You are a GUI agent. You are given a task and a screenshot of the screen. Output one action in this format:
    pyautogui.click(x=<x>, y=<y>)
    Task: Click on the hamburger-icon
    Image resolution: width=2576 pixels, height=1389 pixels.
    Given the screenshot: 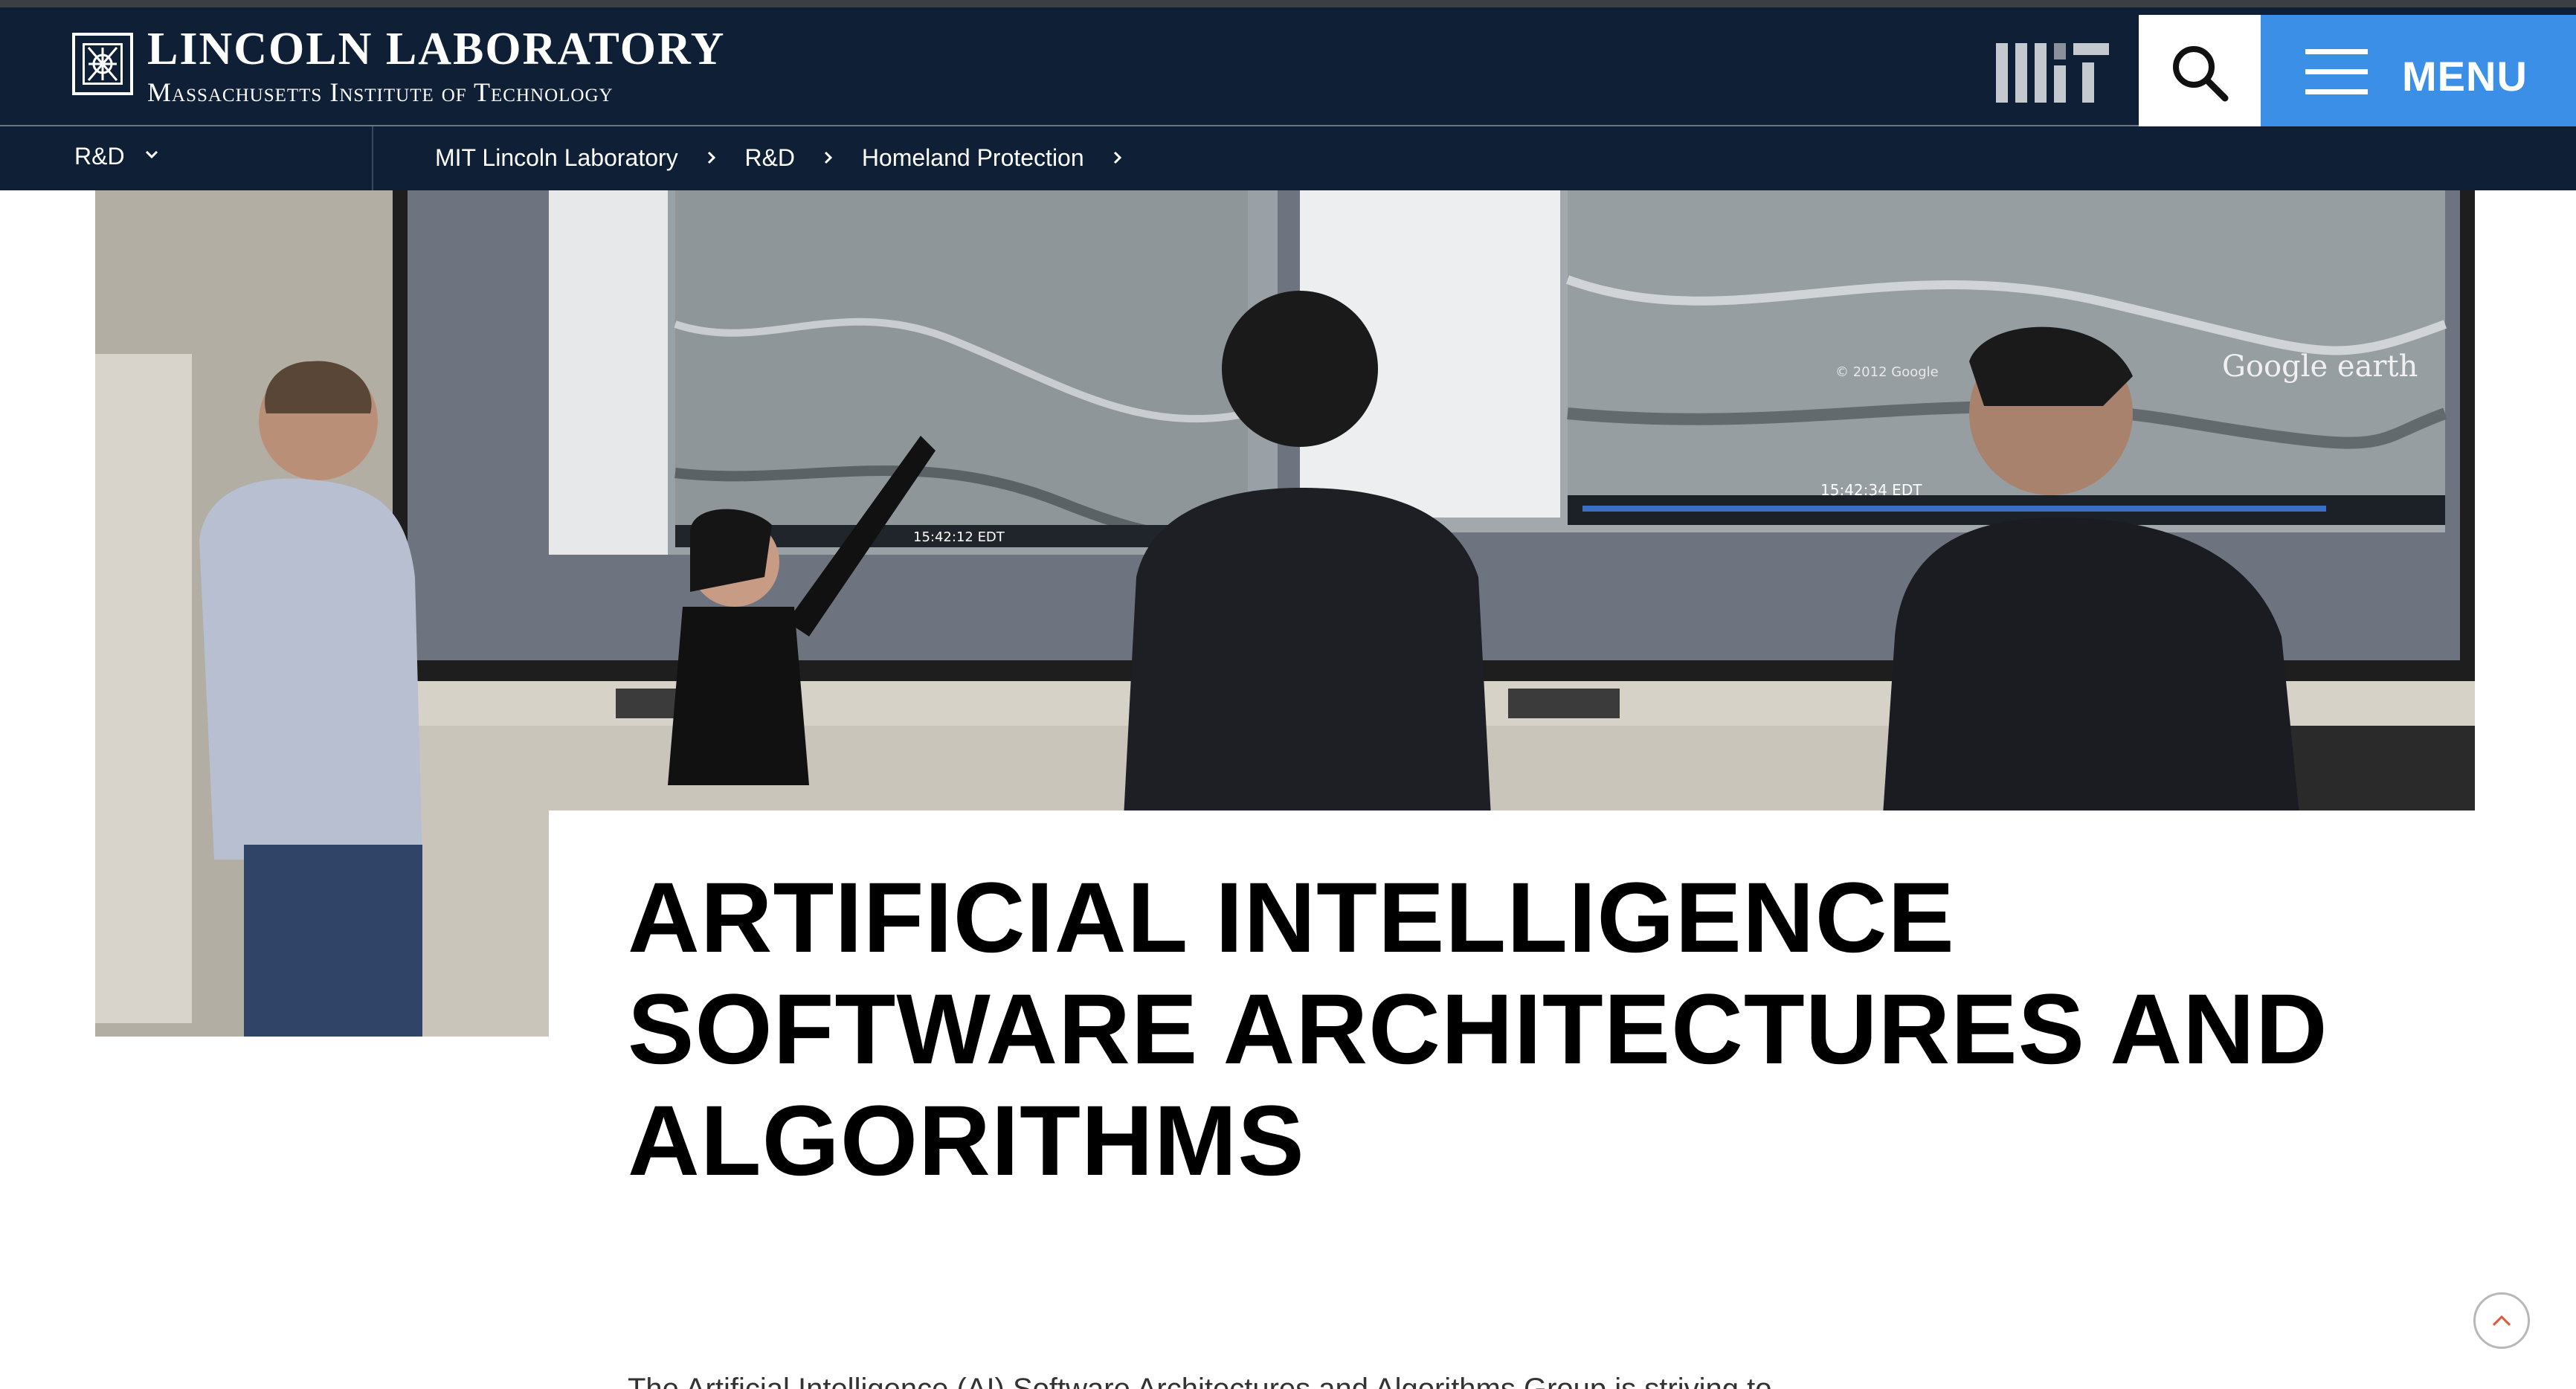 What is the action you would take?
    pyautogui.click(x=2336, y=79)
    